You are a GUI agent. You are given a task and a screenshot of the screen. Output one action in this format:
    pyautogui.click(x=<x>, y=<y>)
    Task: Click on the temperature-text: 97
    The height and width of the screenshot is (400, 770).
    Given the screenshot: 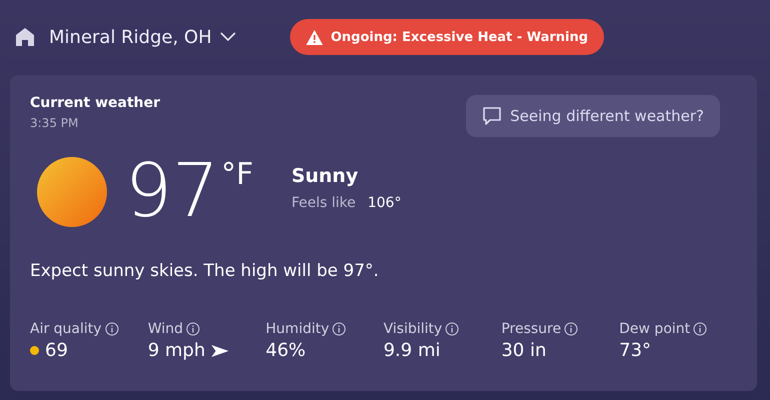 What is the action you would take?
    pyautogui.click(x=172, y=191)
    